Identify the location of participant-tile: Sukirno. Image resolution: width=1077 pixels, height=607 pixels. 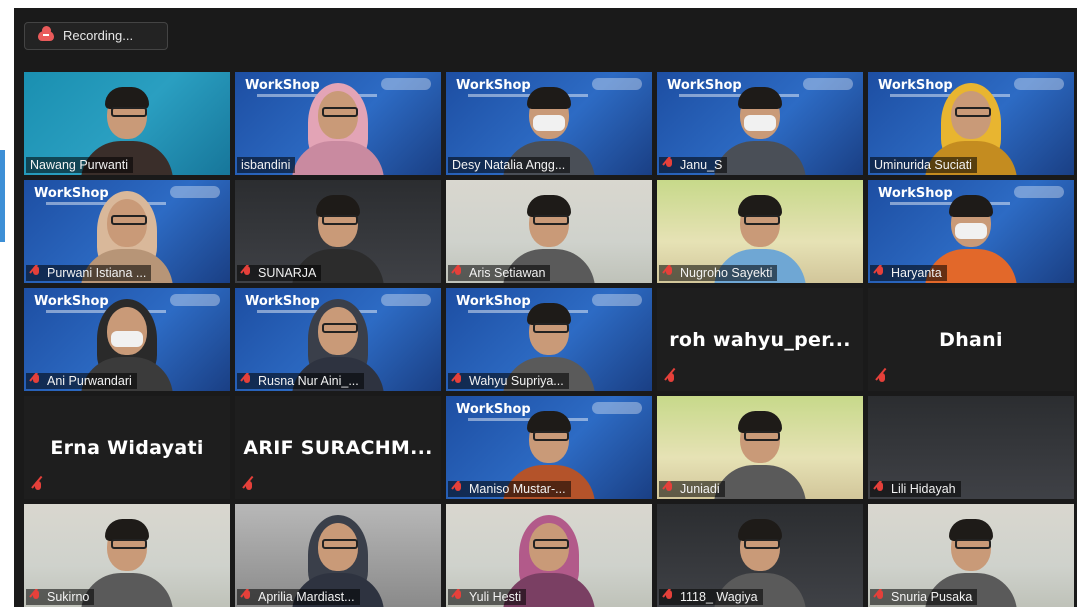
(127, 555).